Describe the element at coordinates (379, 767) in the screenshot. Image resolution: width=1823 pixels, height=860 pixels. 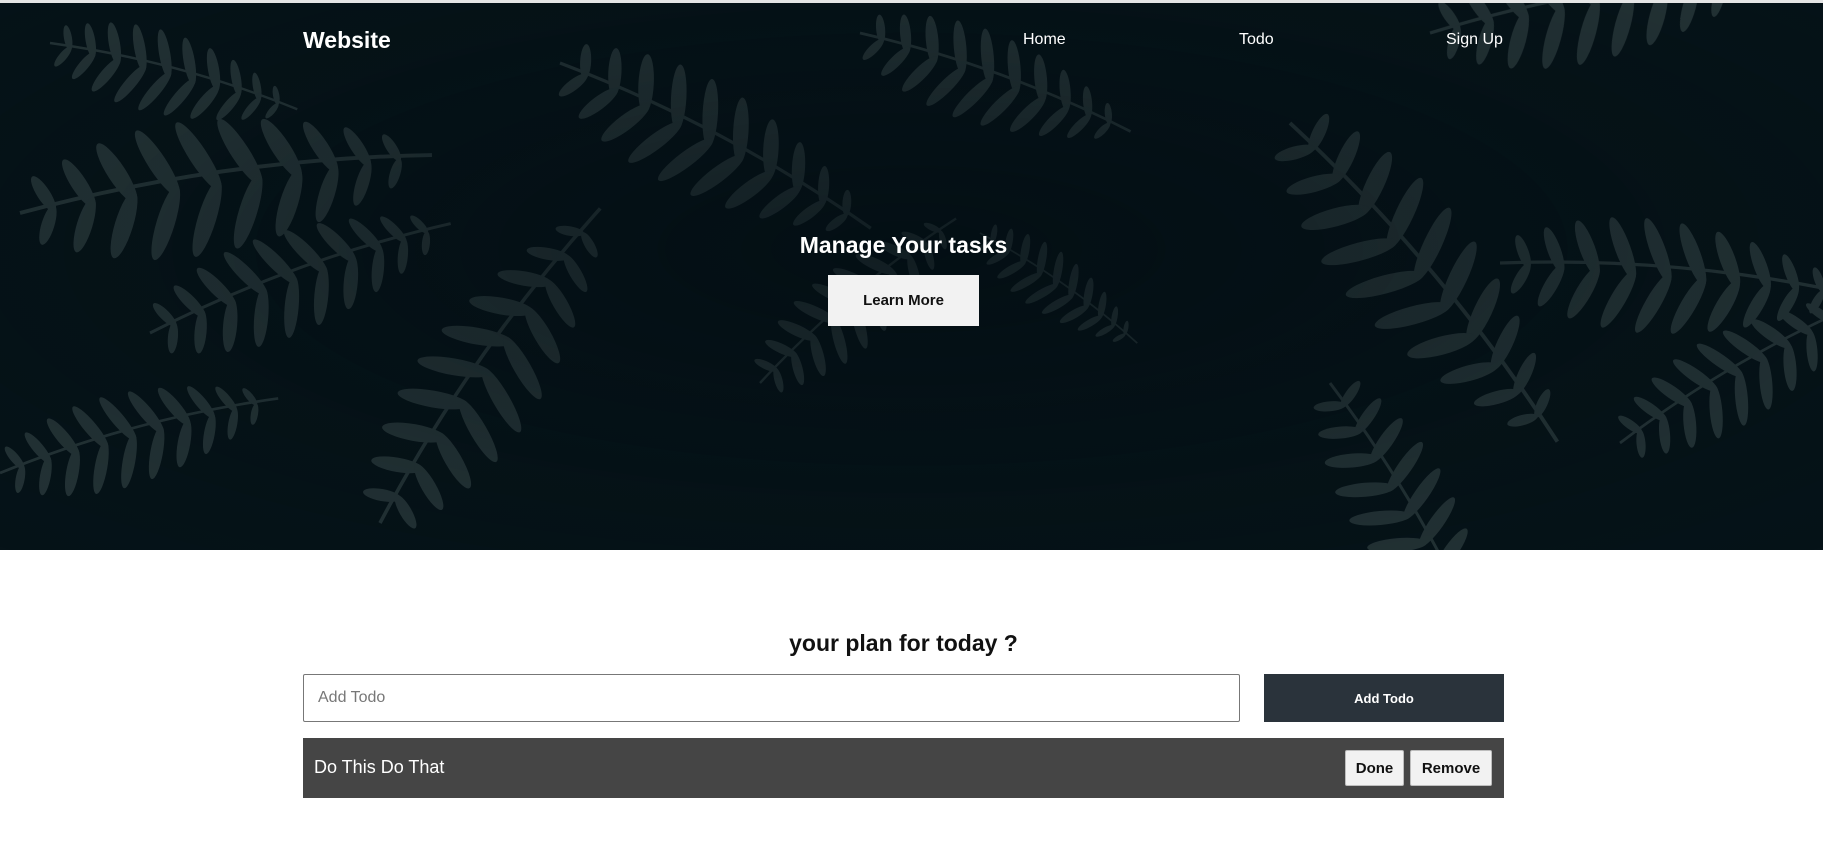
I see `todo-item-text: Do This Do That` at that location.